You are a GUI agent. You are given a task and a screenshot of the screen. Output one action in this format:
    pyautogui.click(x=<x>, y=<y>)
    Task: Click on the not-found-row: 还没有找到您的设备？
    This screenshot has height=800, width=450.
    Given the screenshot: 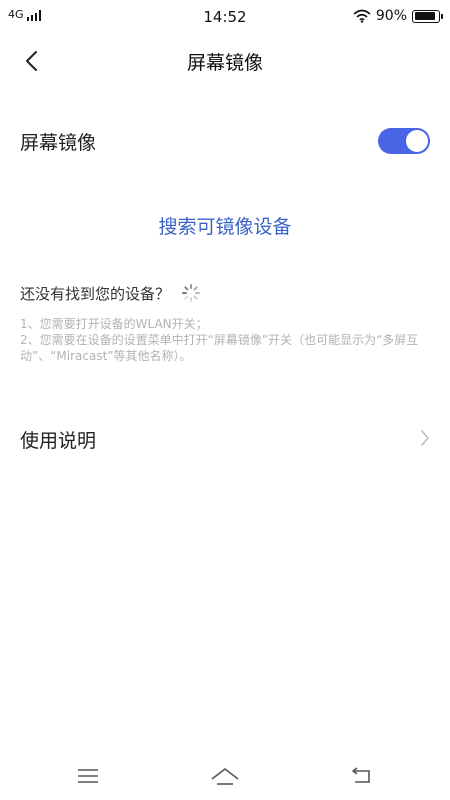 What is the action you would take?
    pyautogui.click(x=111, y=293)
    